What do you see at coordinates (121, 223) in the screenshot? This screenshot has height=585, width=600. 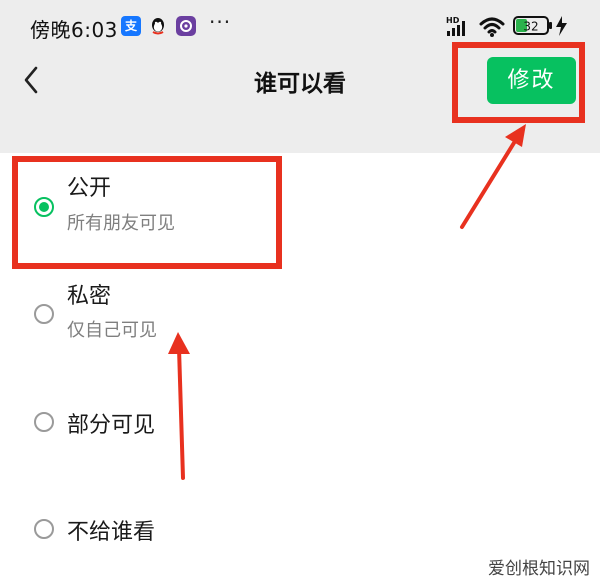 I see `option-subtitle: 所有朋友可见` at bounding box center [121, 223].